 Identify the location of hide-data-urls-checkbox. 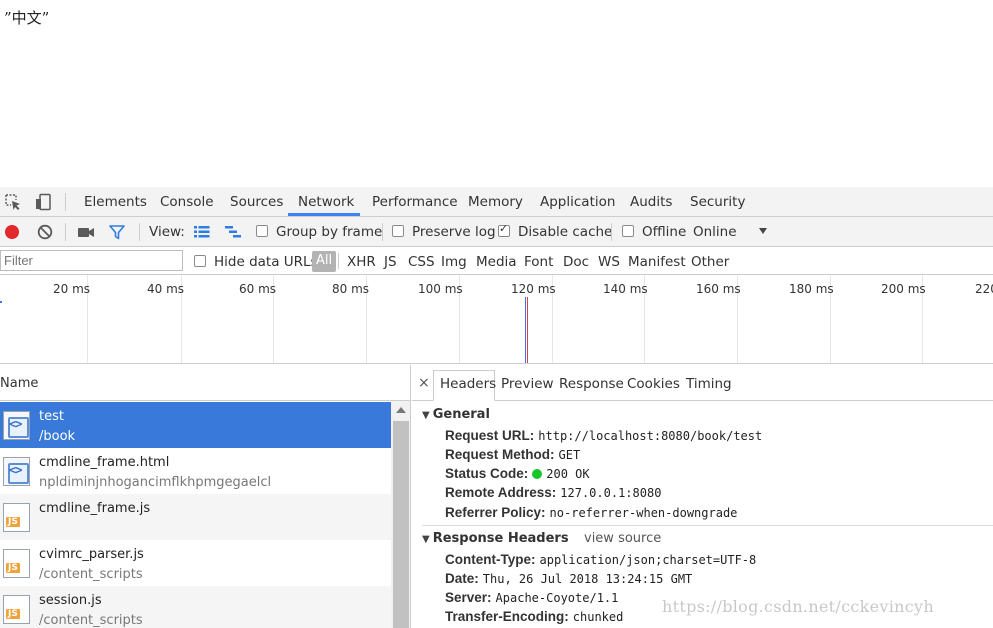
(200, 261).